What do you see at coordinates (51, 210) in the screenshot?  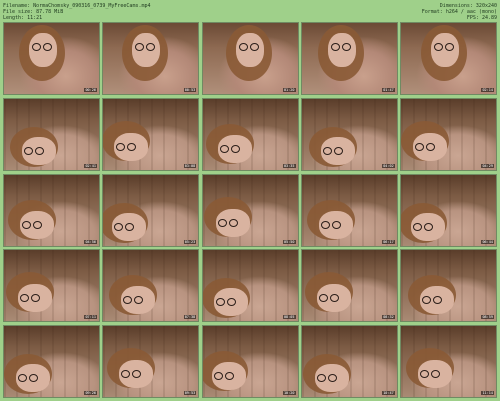 I see `video-thumbnail: 04:56` at bounding box center [51, 210].